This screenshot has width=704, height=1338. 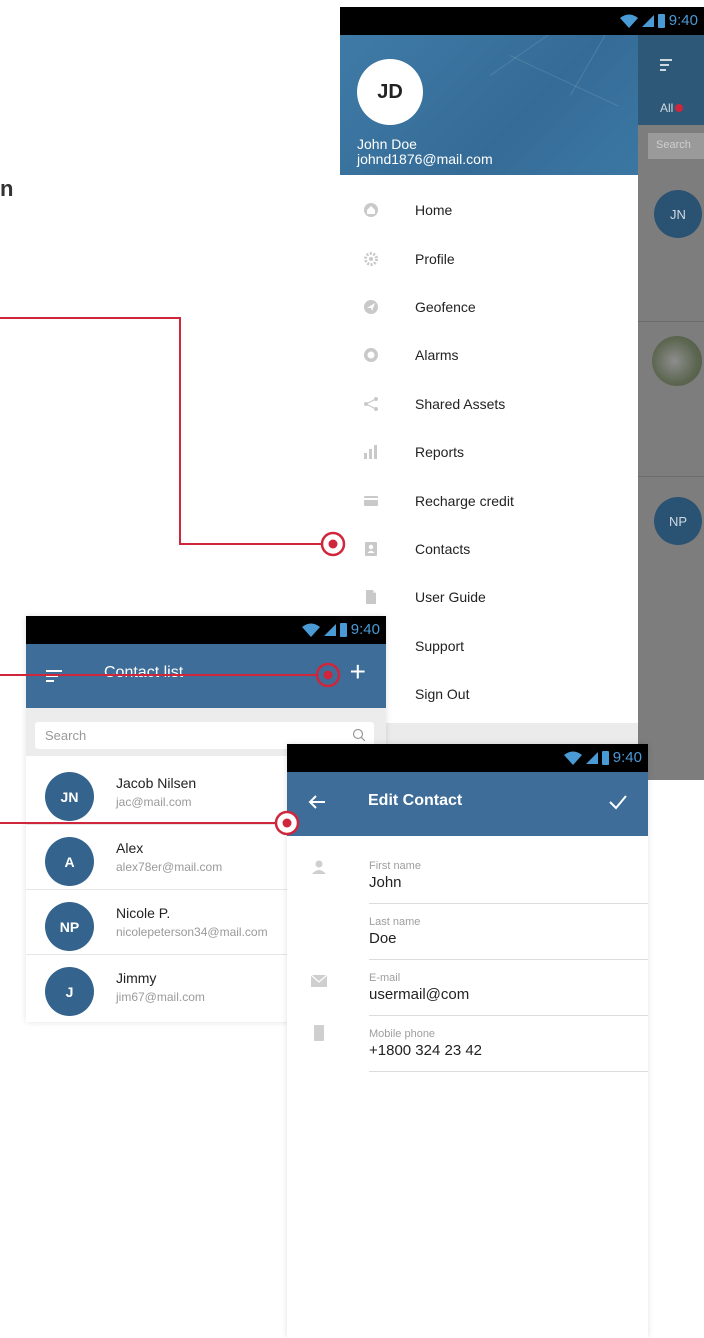 What do you see at coordinates (464, 500) in the screenshot?
I see `menu-label: Recharge credit` at bounding box center [464, 500].